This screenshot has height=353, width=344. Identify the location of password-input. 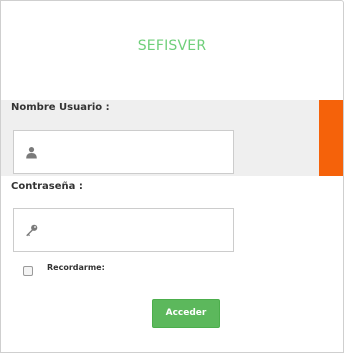
(136, 230).